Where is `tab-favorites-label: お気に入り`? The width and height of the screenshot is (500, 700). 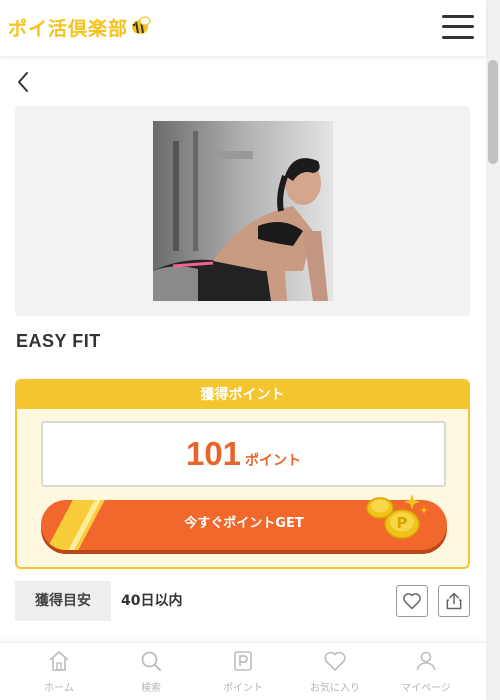 tab-favorites-label: お気に入り is located at coordinates (335, 688).